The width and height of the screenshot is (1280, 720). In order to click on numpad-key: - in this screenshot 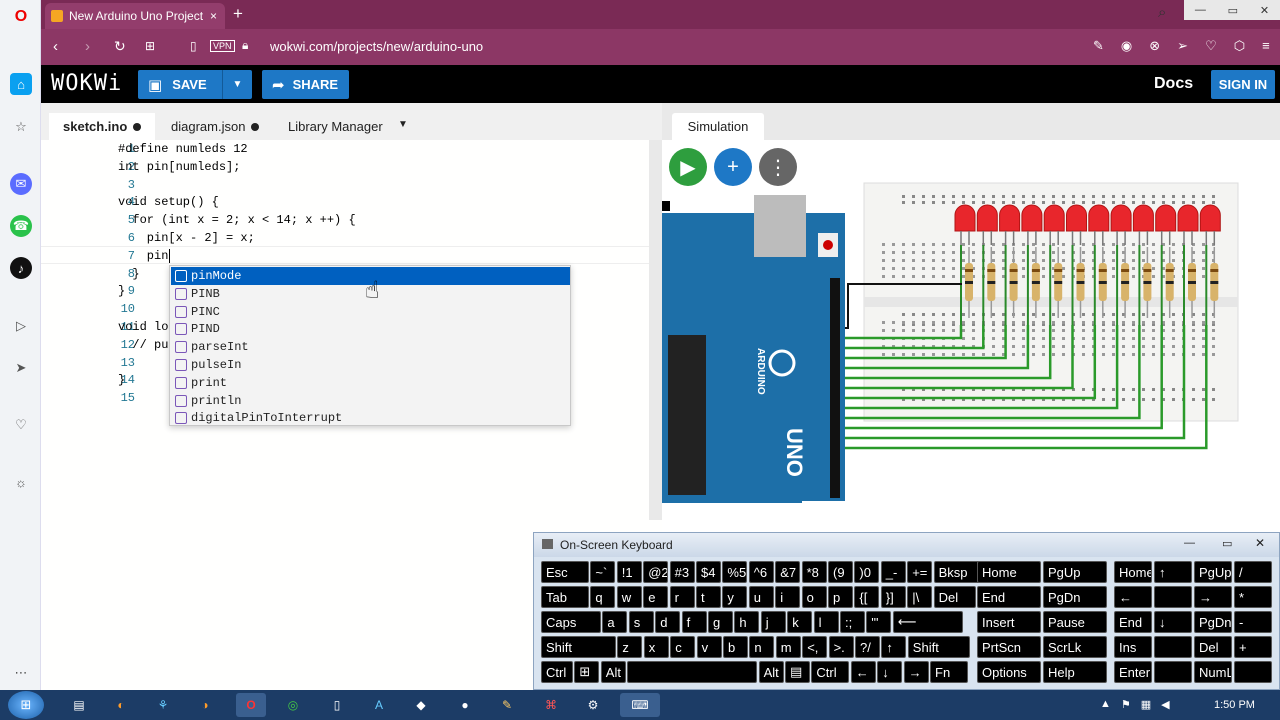, I will do `click(1253, 622)`.